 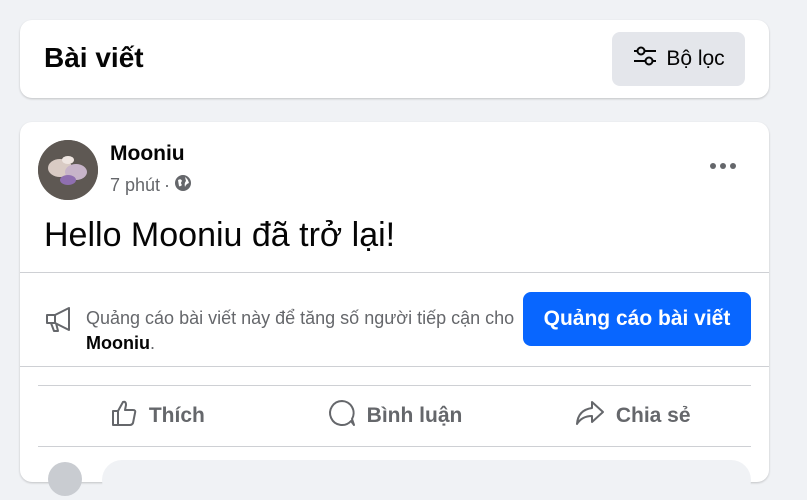 I want to click on comment-label: Bình luận, so click(x=414, y=415).